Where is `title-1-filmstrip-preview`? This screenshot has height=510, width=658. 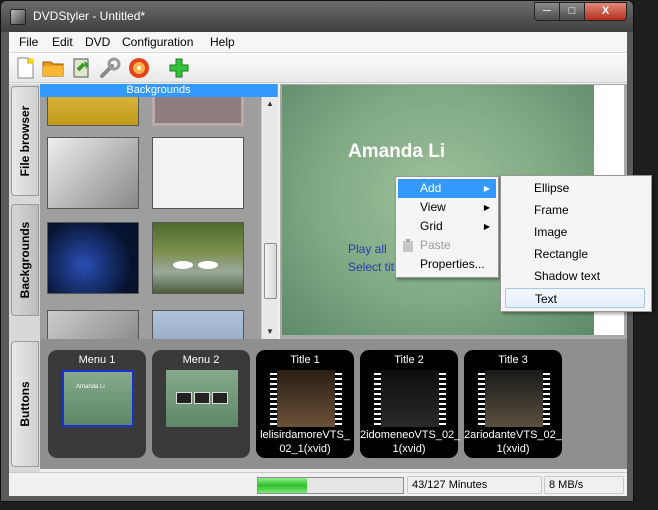
title-1-filmstrip-preview is located at coordinates (306, 398).